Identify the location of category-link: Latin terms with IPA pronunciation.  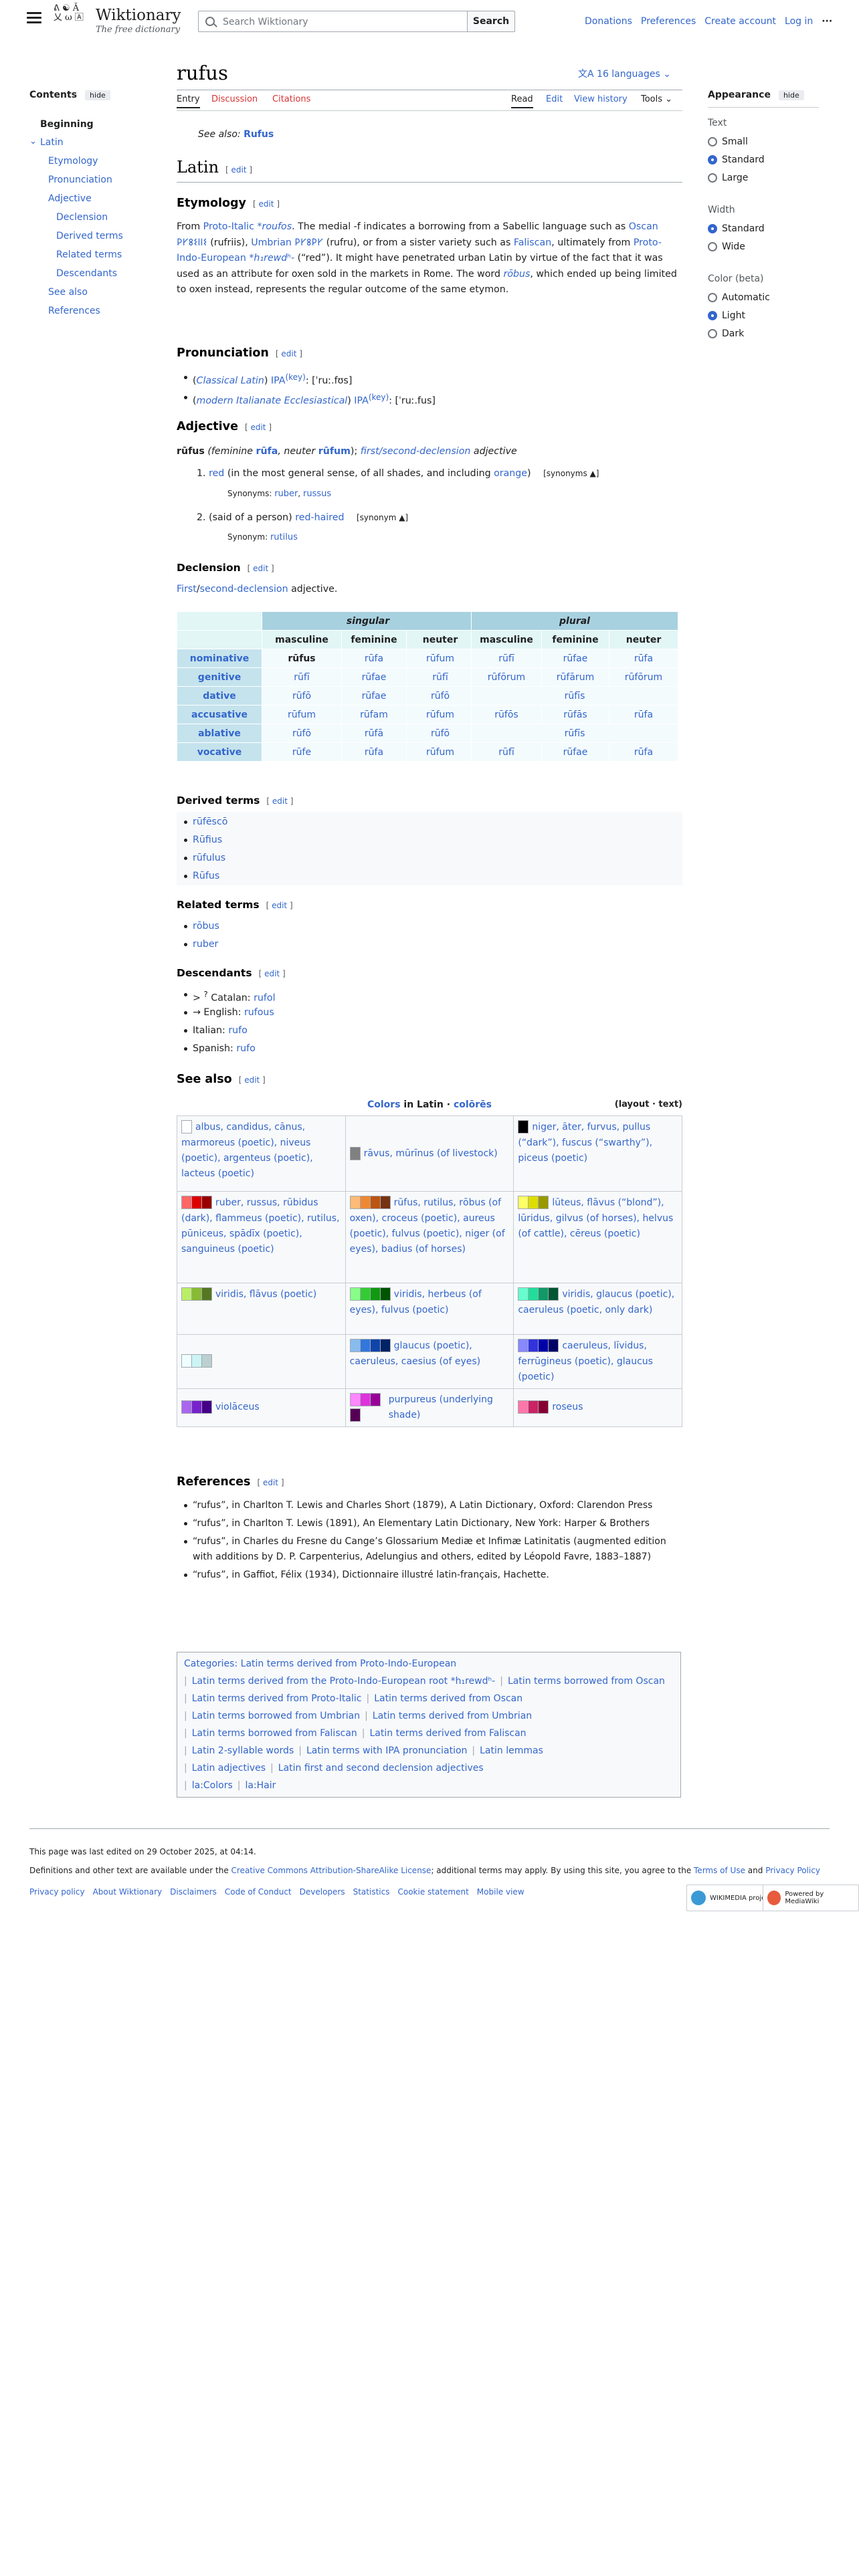
(386, 1751).